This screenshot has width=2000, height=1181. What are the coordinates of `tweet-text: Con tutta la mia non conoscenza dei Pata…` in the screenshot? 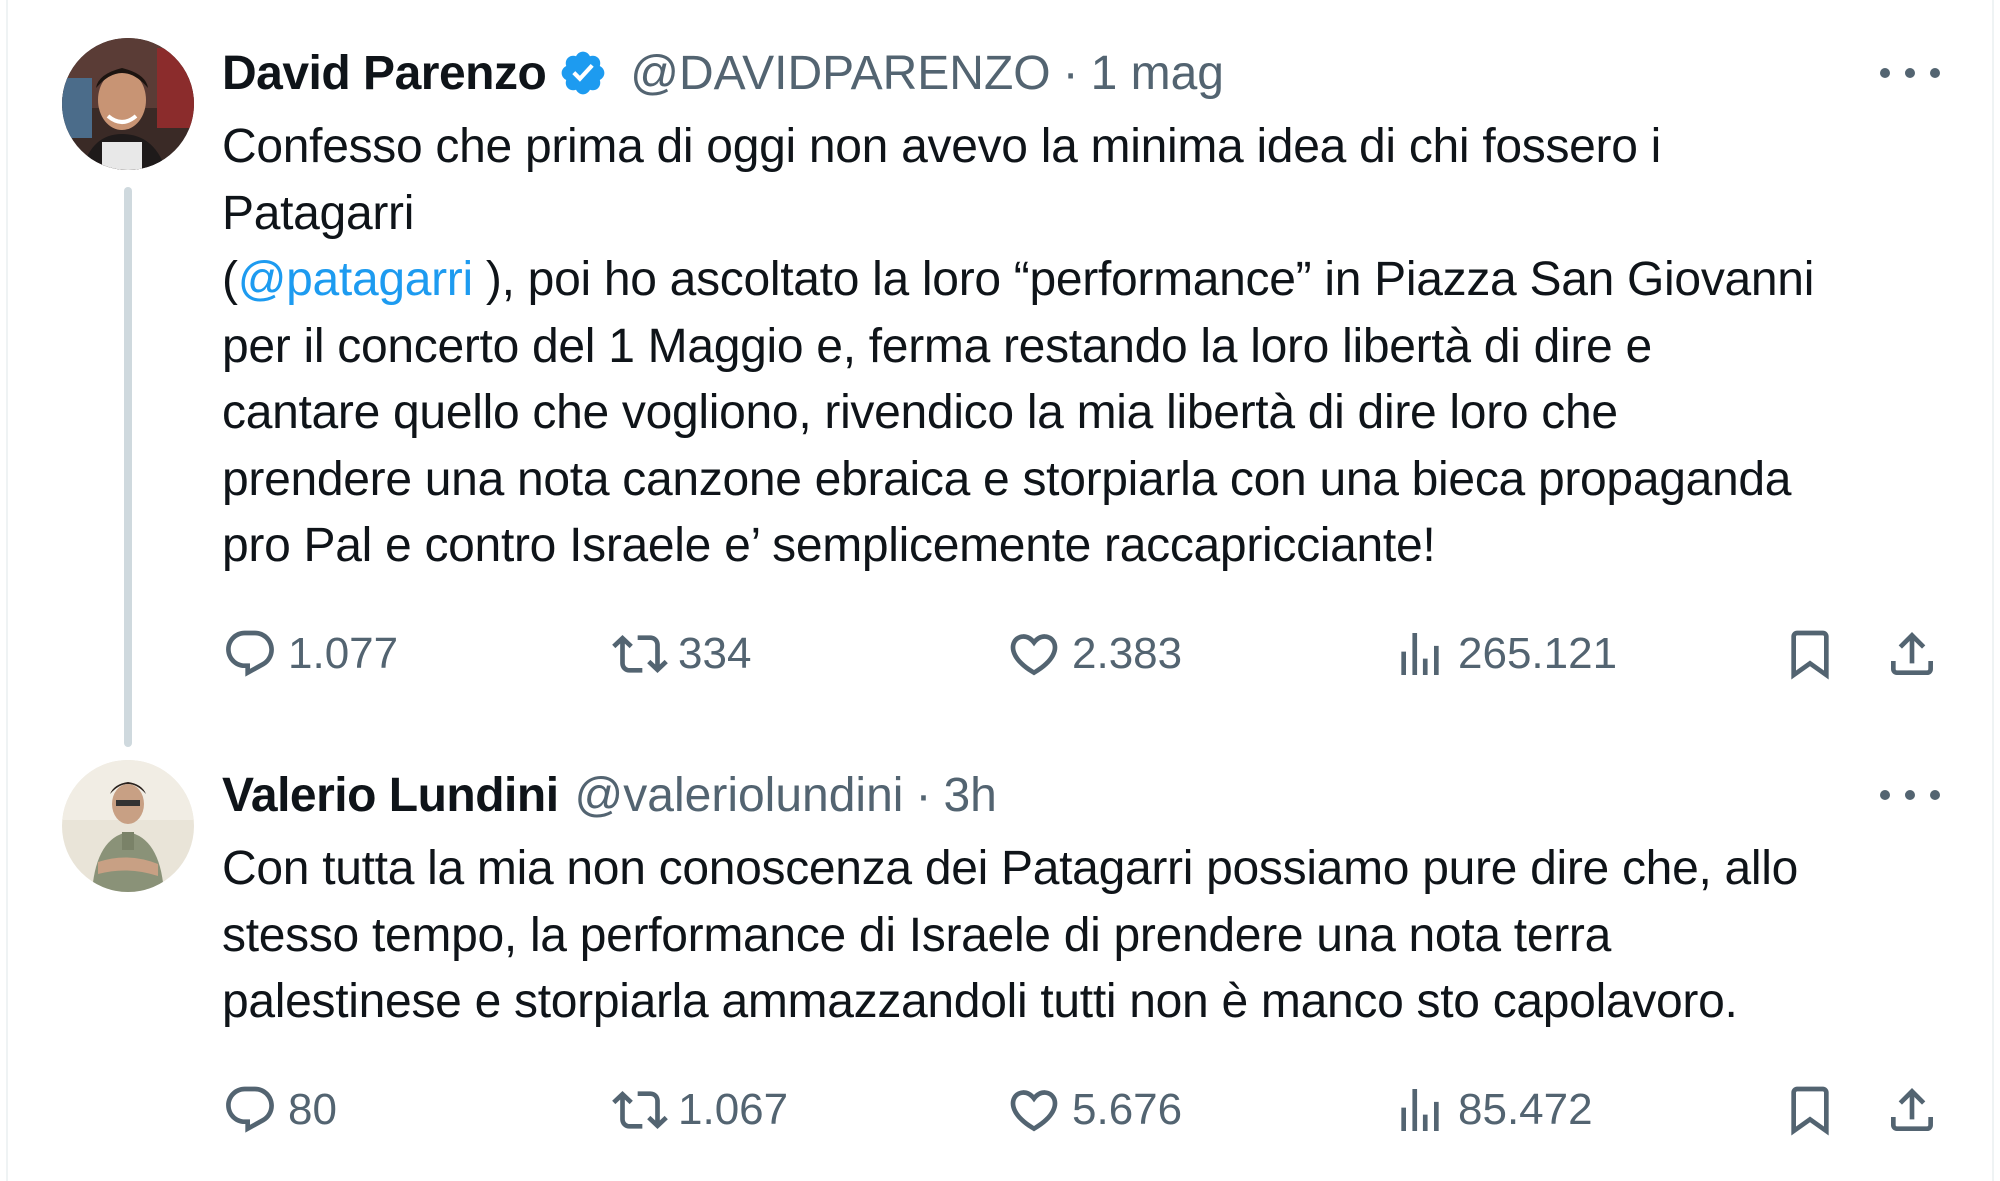 It's located at (1092, 936).